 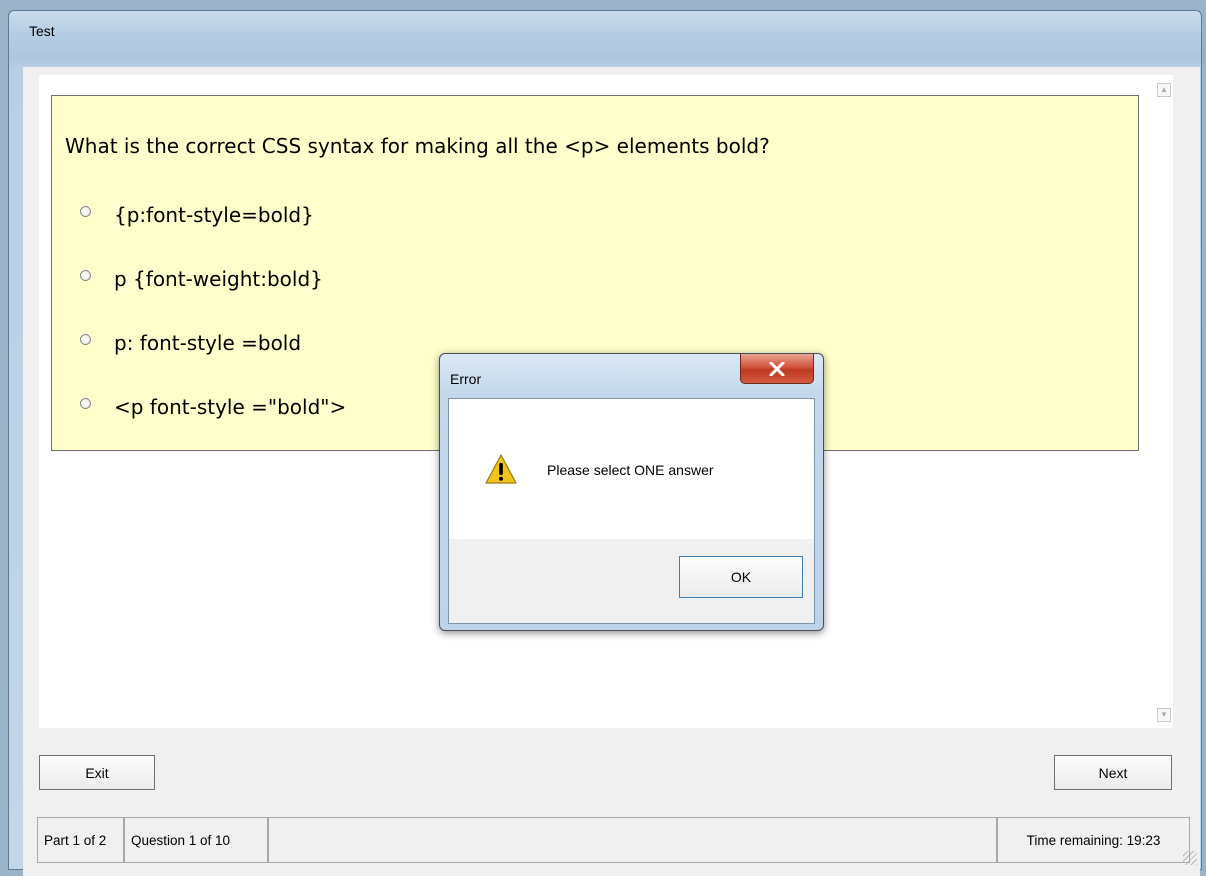 What do you see at coordinates (42, 31) in the screenshot?
I see `window-title: Test` at bounding box center [42, 31].